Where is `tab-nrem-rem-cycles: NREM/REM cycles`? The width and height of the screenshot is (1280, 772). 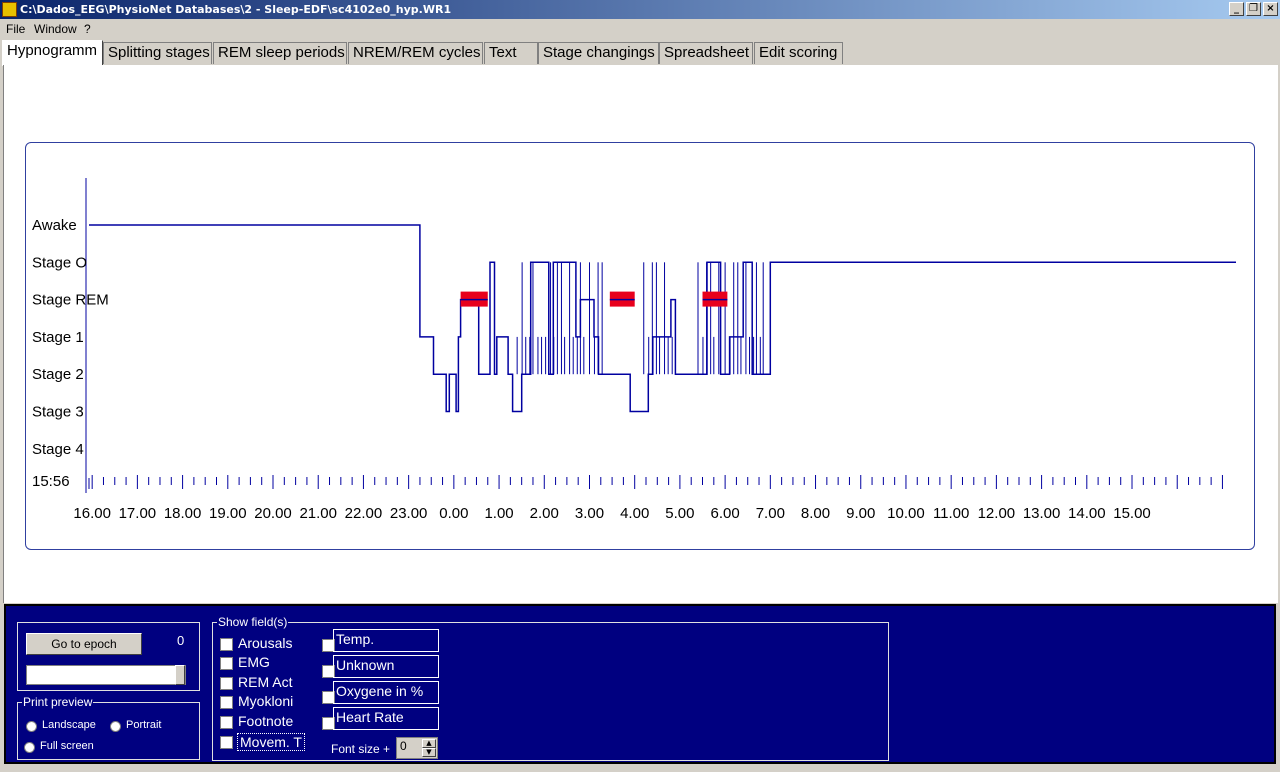
tab-nrem-rem-cycles: NREM/REM cycles is located at coordinates (415, 53).